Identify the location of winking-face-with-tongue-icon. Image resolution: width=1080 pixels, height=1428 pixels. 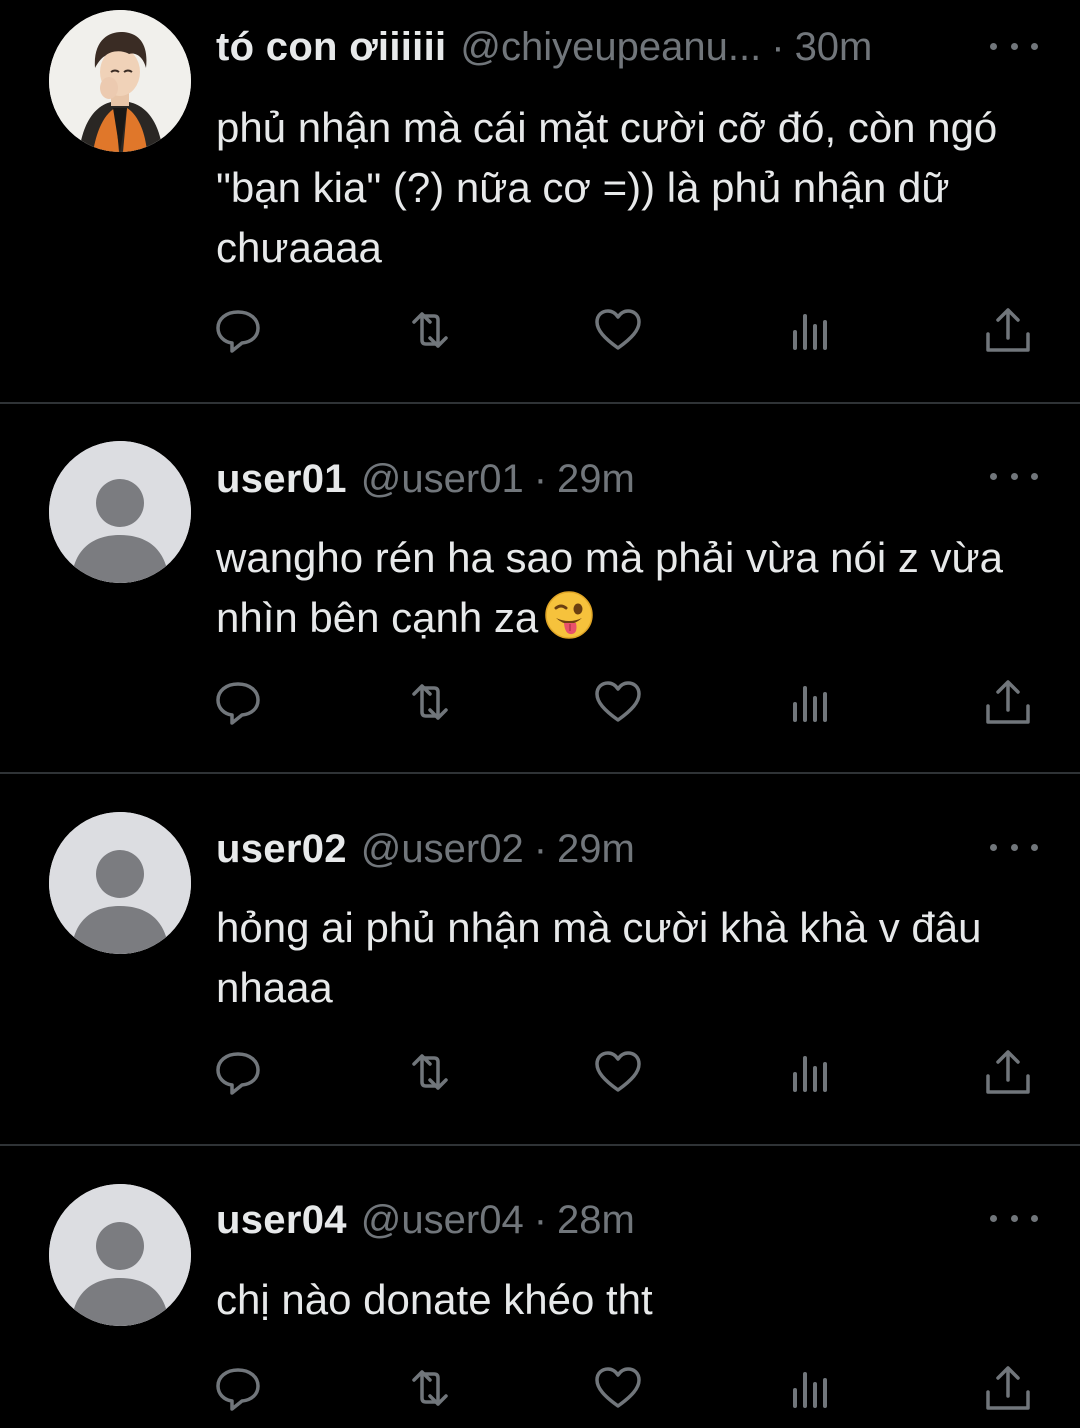
(569, 615).